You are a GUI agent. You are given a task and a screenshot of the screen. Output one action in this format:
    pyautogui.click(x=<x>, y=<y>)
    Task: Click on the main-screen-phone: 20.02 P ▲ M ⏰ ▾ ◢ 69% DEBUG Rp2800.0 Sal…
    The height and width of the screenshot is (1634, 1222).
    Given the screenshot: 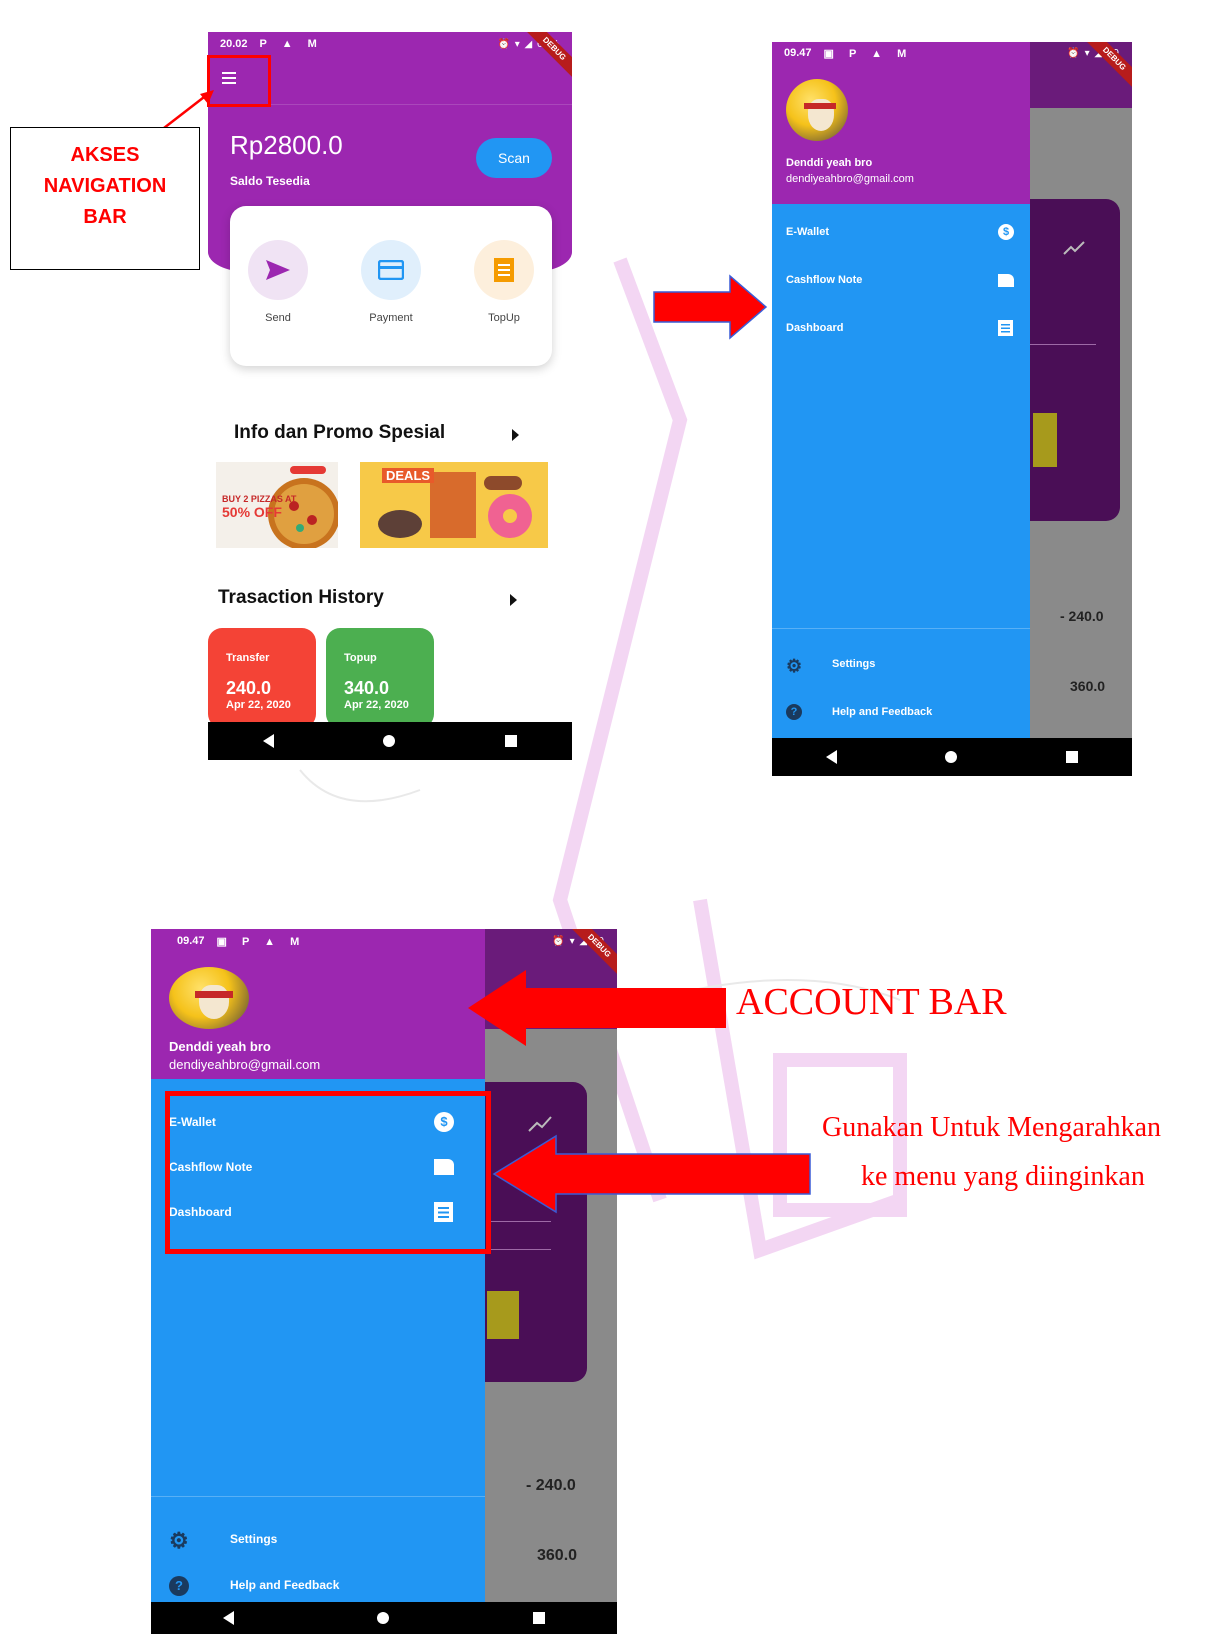 What is the action you would take?
    pyautogui.click(x=390, y=396)
    